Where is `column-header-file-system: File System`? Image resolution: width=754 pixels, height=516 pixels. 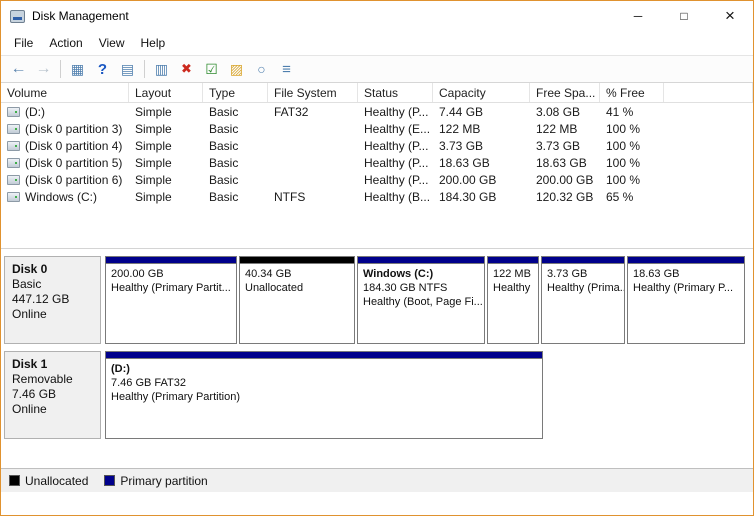 column-header-file-system: File System is located at coordinates (313, 92).